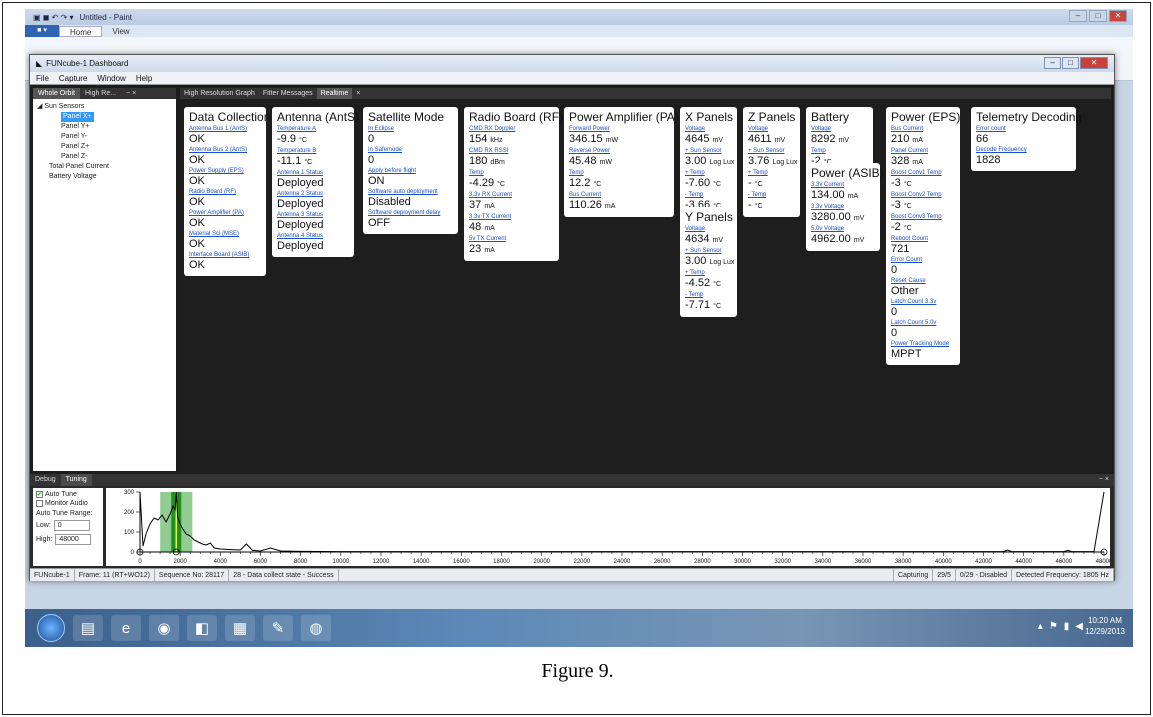  Describe the element at coordinates (104, 117) in the screenshot. I see `tree-item: Panel X+` at that location.